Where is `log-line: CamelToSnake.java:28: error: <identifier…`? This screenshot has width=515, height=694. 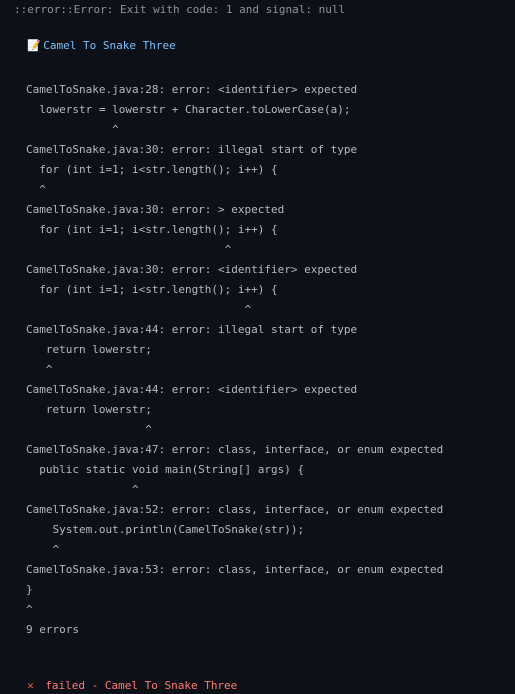
log-line: CamelToSnake.java:28: error: <identifier… is located at coordinates (192, 89).